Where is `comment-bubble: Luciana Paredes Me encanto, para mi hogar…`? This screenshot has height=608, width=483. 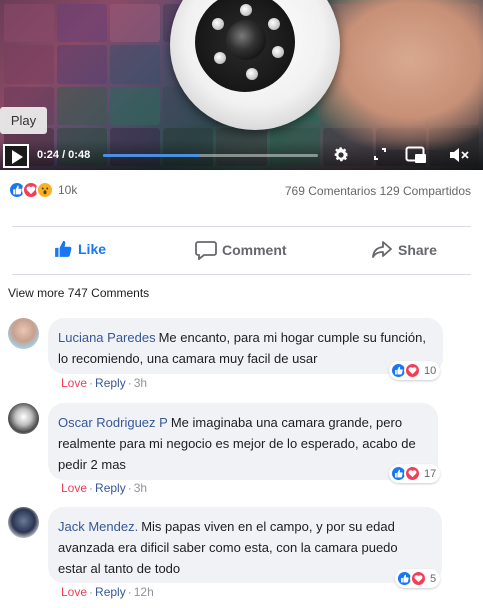
comment-bubble: Luciana Paredes Me encanto, para mi hogar… is located at coordinates (245, 346).